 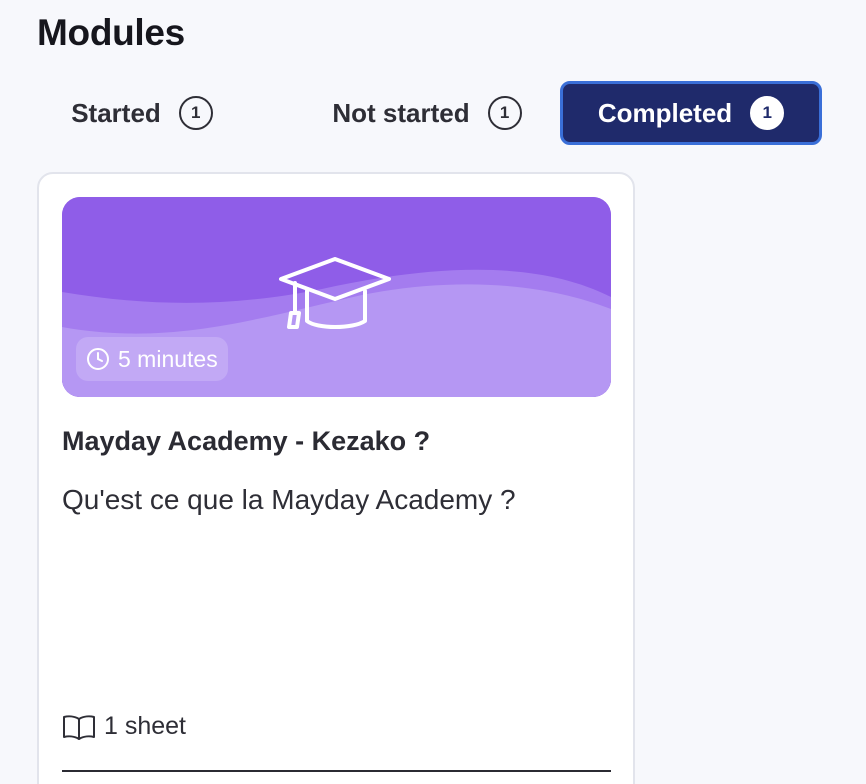 I want to click on page-title: Modules, so click(x=111, y=32).